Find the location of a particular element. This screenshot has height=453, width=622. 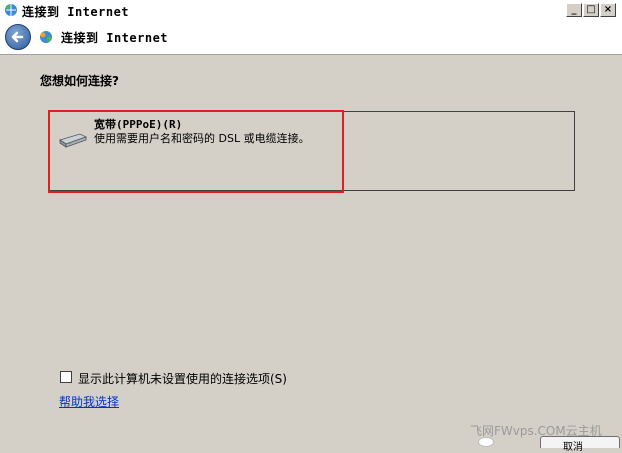

show-options-checkbox is located at coordinates (66, 377).